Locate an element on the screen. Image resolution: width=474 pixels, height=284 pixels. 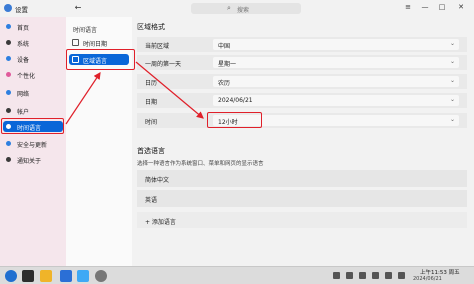
setting-label: 日期 is located at coordinates (151, 102).